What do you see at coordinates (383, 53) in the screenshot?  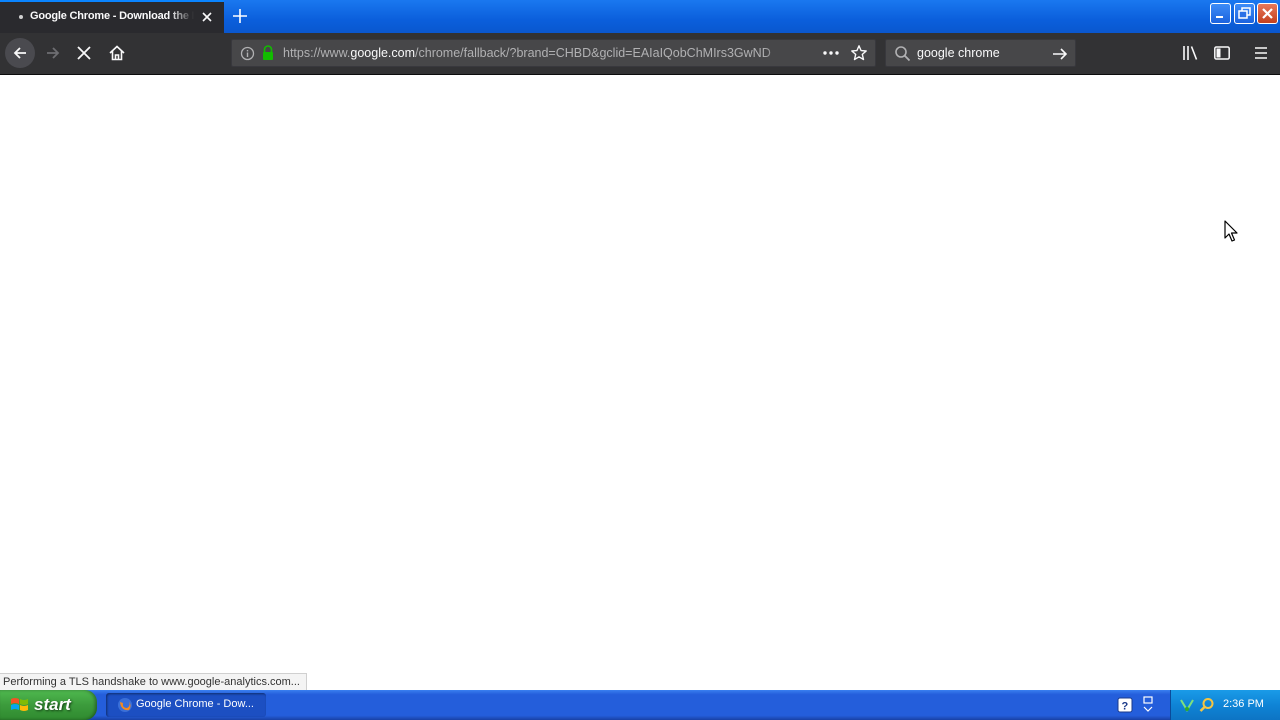 I see `url-host: google.com` at bounding box center [383, 53].